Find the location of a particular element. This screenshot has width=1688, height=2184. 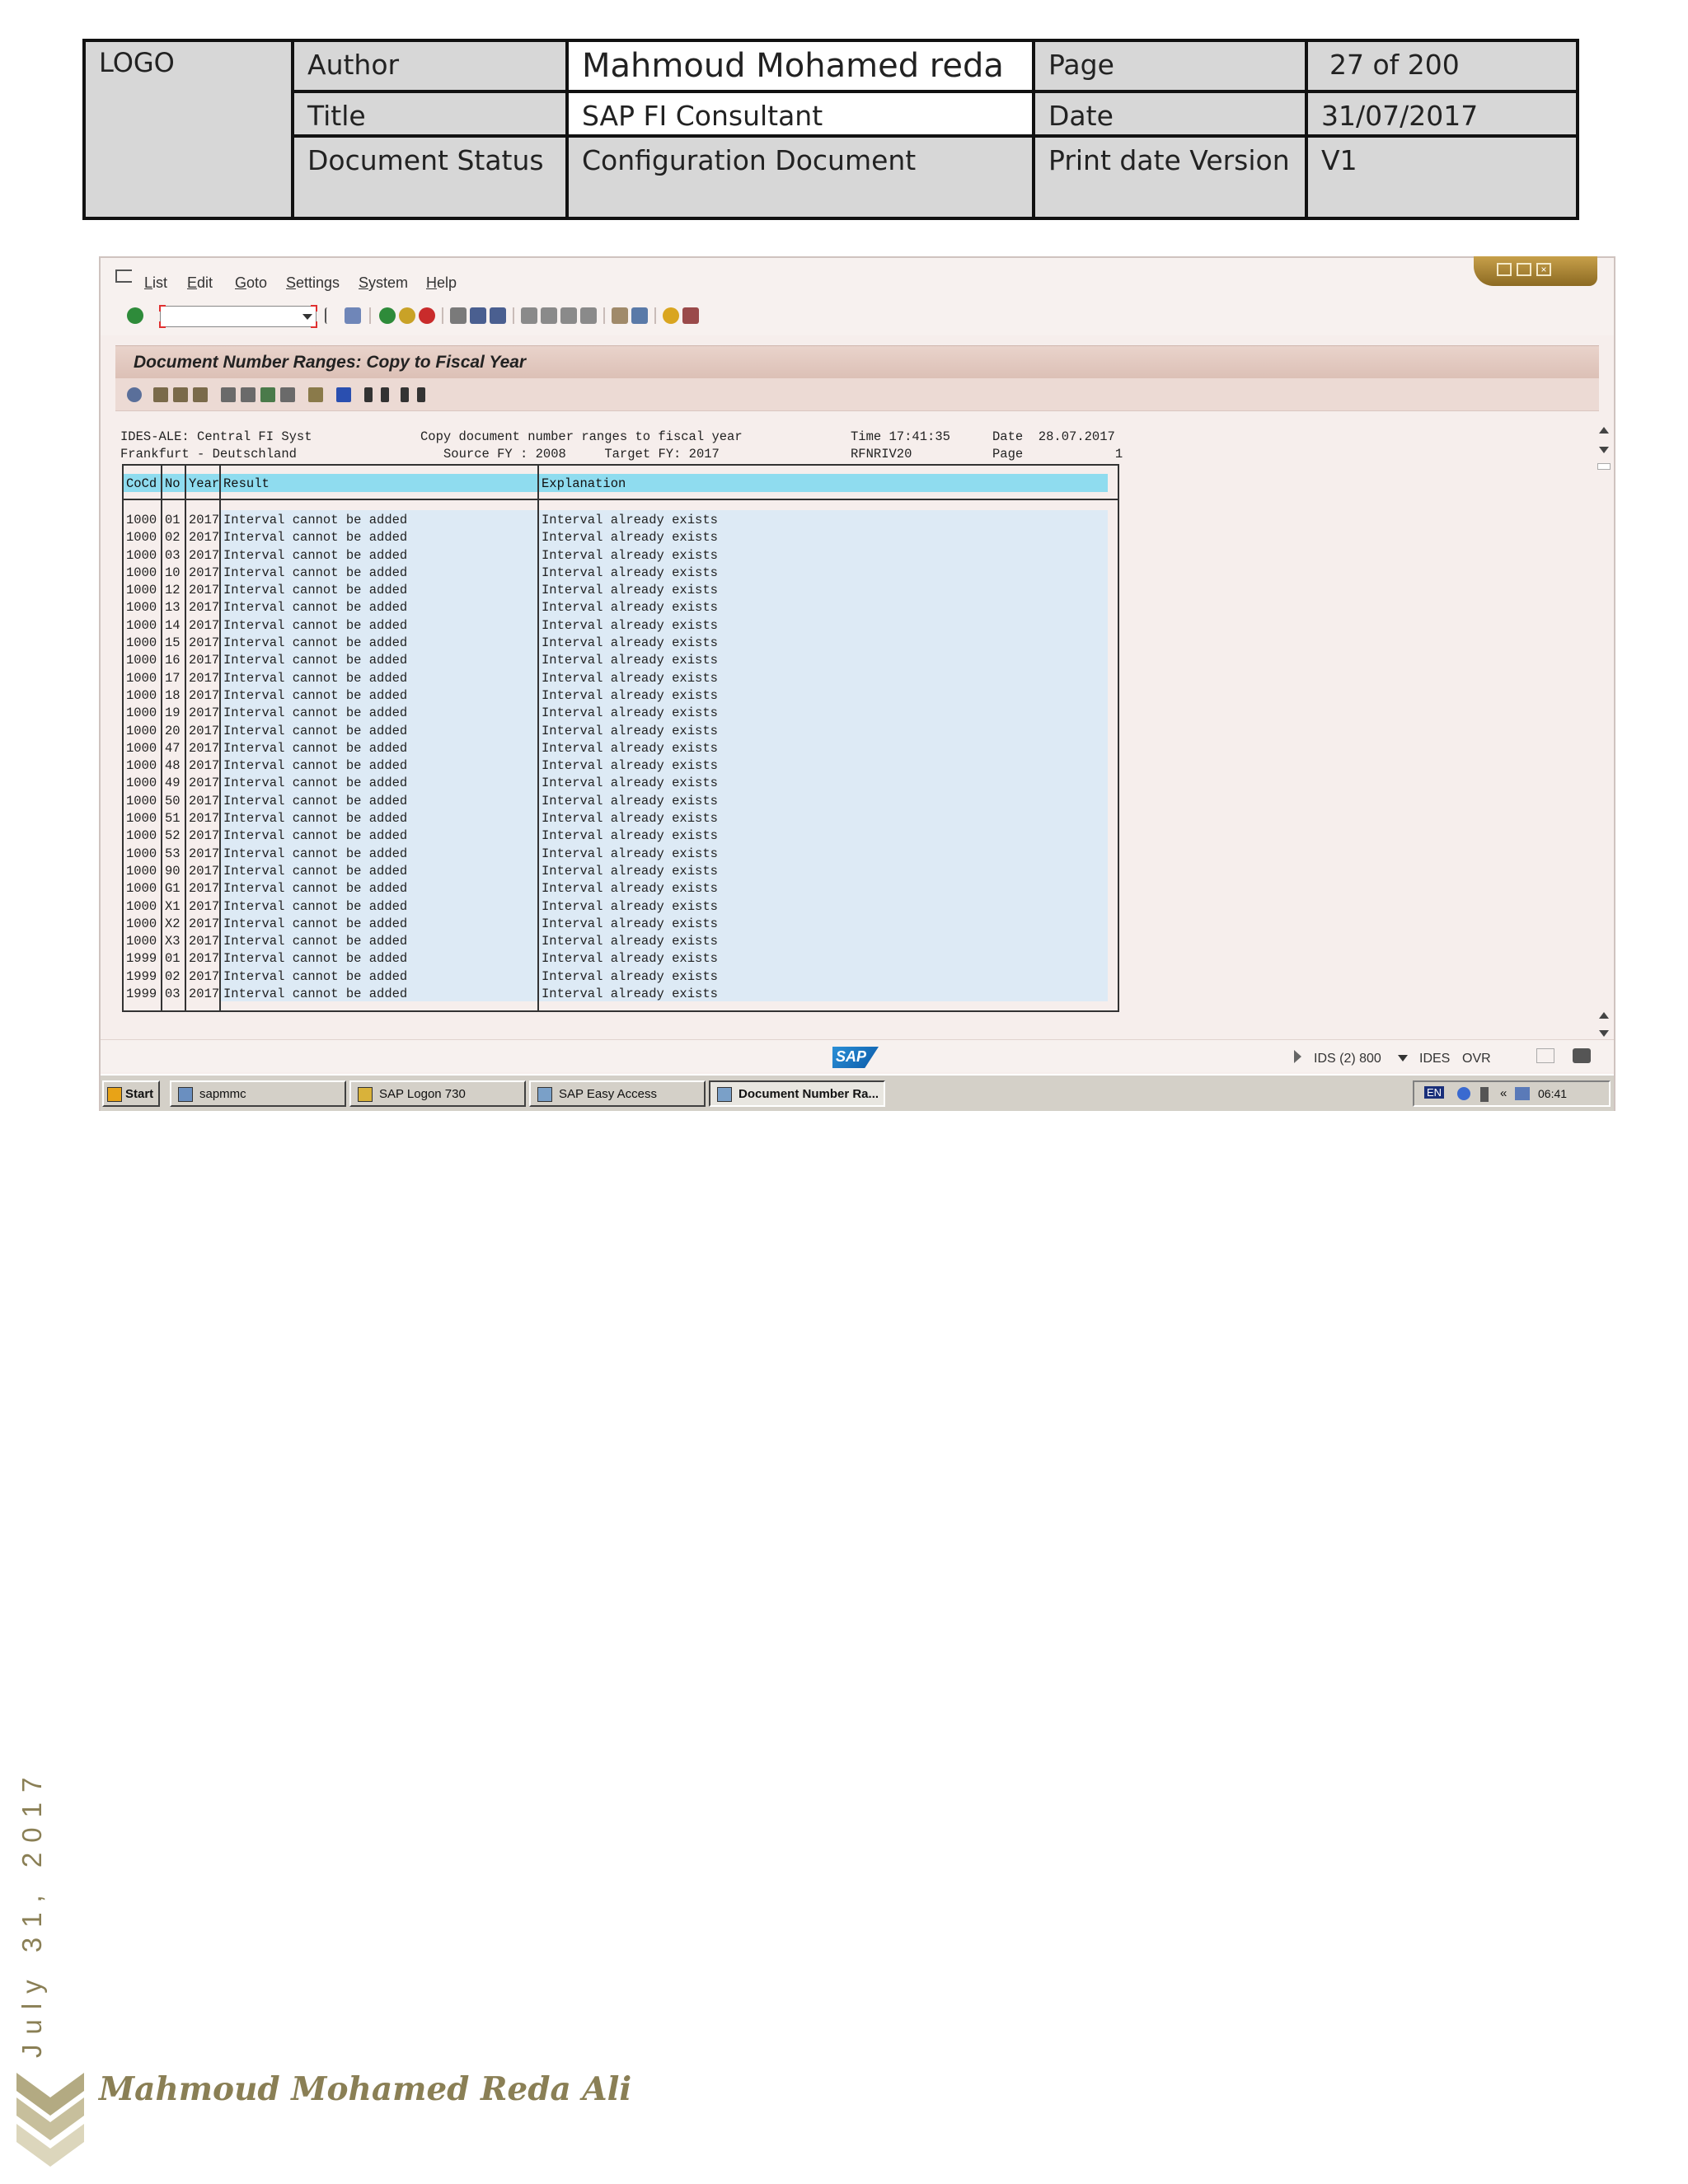

mail-icon is located at coordinates (287, 394).